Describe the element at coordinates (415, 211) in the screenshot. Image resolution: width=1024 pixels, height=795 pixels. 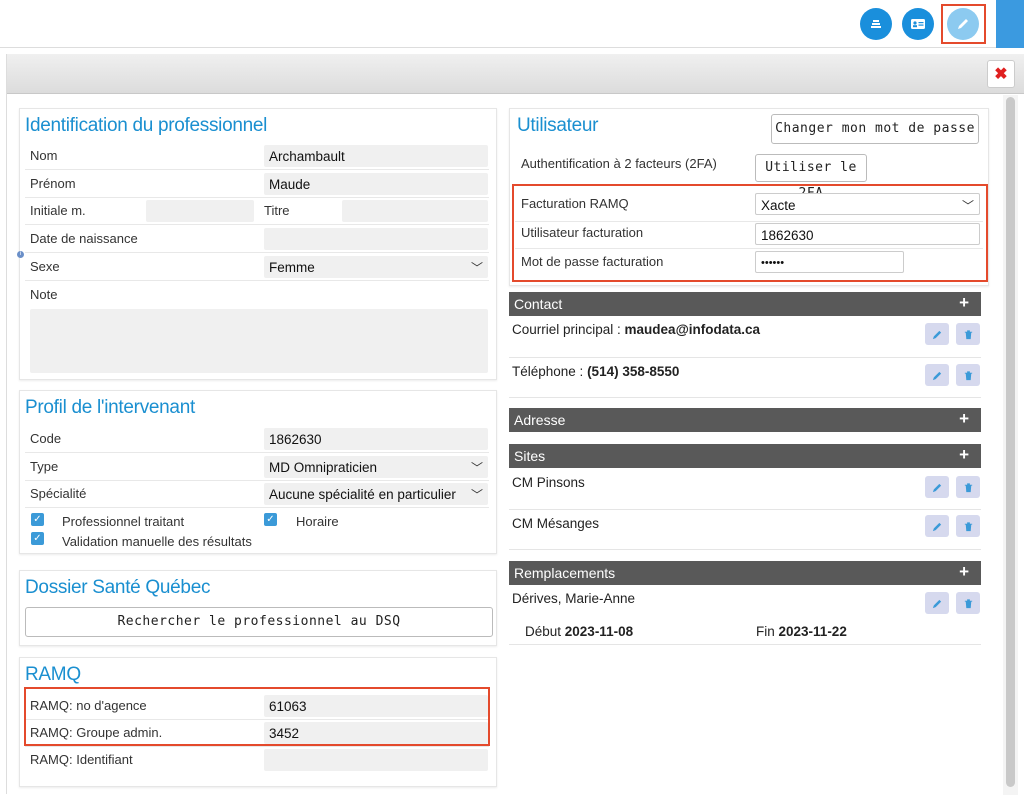
I see `titre-field` at that location.